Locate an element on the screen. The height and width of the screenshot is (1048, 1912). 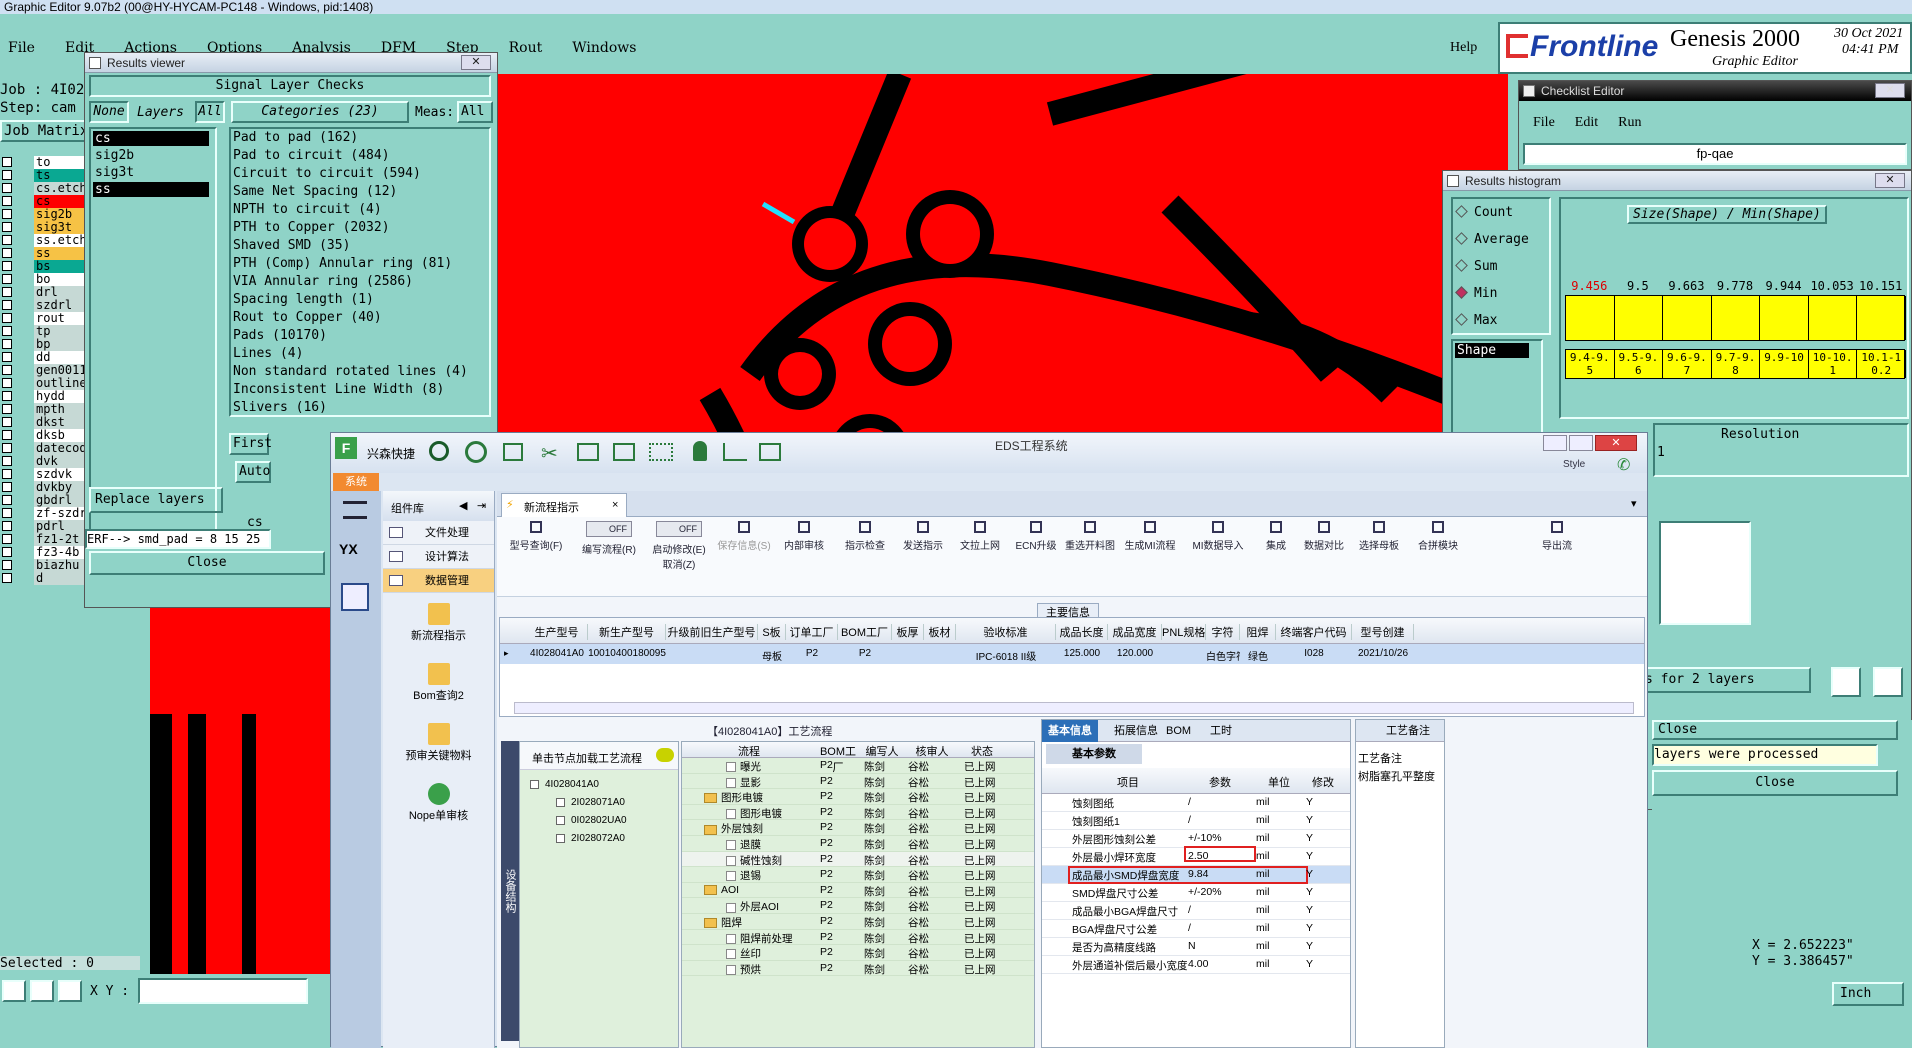
tab-new-flow: ⚡ 新流程指示 × is located at coordinates (564, 505).